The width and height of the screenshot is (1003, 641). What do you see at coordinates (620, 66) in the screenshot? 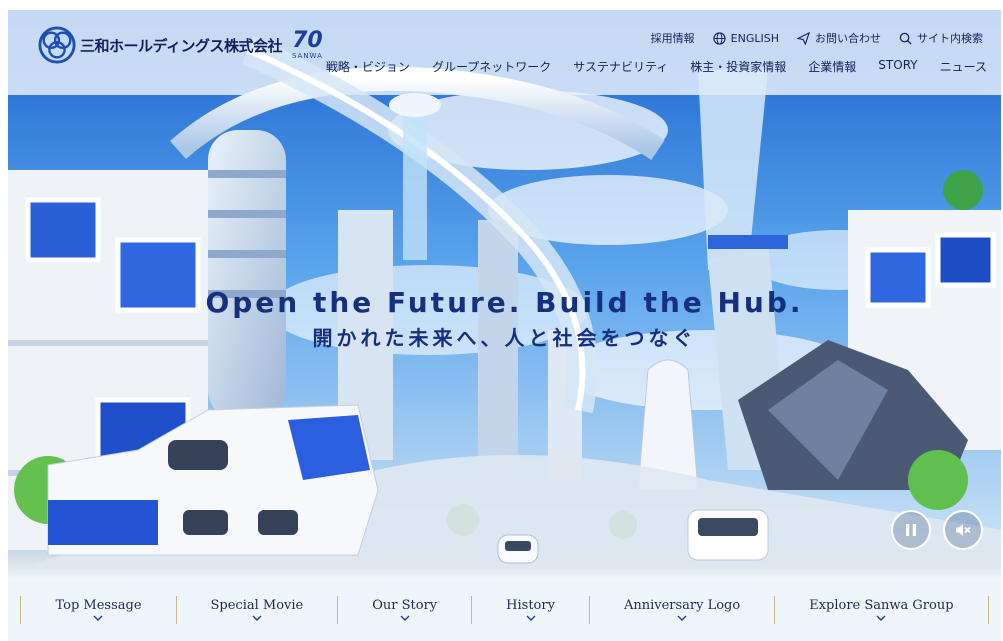
I see `gnav-item-sustainability: サステナビリティ` at bounding box center [620, 66].